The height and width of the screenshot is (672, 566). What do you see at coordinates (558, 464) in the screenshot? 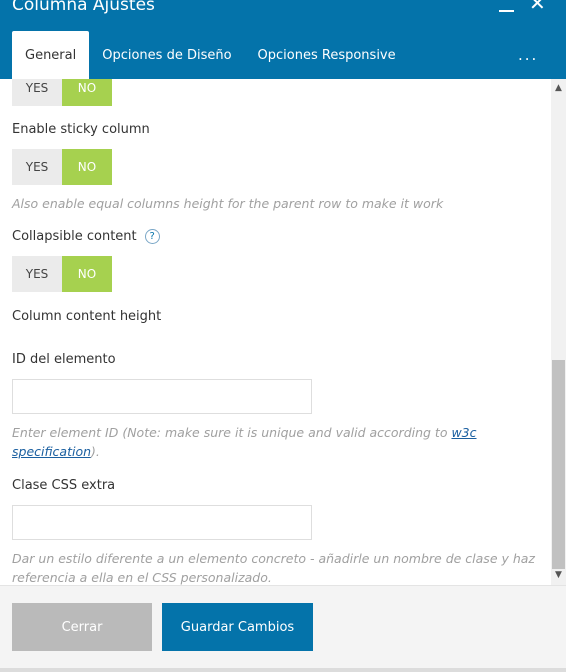
I see `scrollbar-thumb` at bounding box center [558, 464].